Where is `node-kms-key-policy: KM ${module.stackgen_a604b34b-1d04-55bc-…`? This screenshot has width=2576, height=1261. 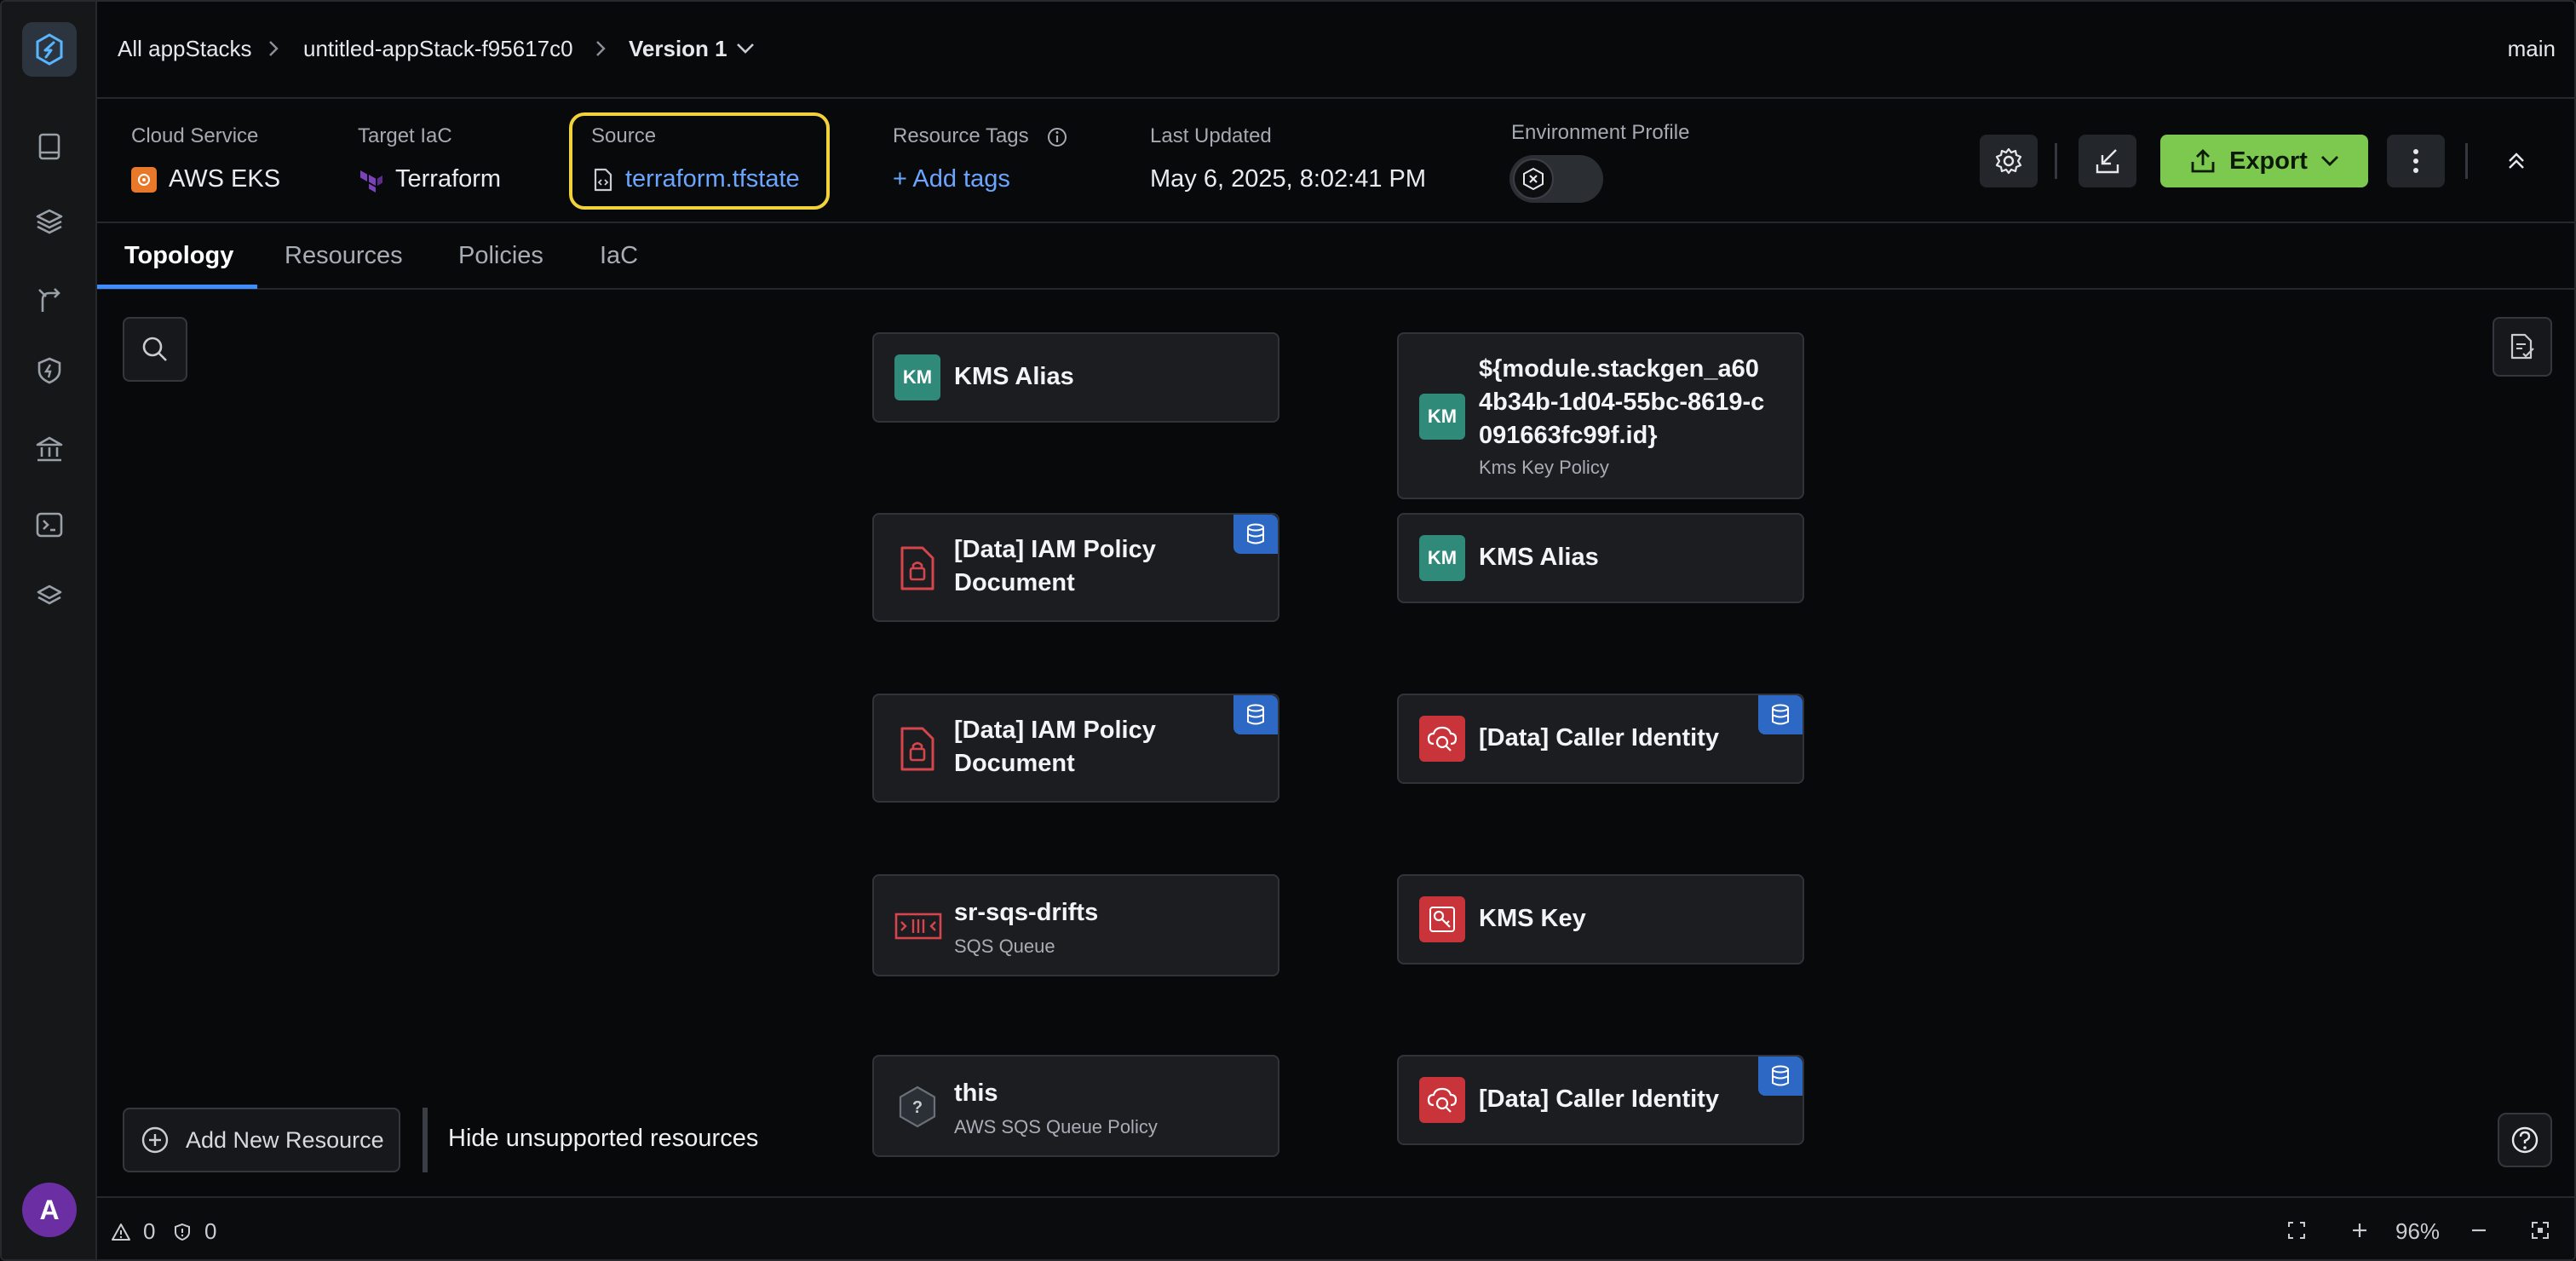 node-kms-key-policy: KM ${module.stackgen_a604b34b-1d04-55bc-… is located at coordinates (1601, 415).